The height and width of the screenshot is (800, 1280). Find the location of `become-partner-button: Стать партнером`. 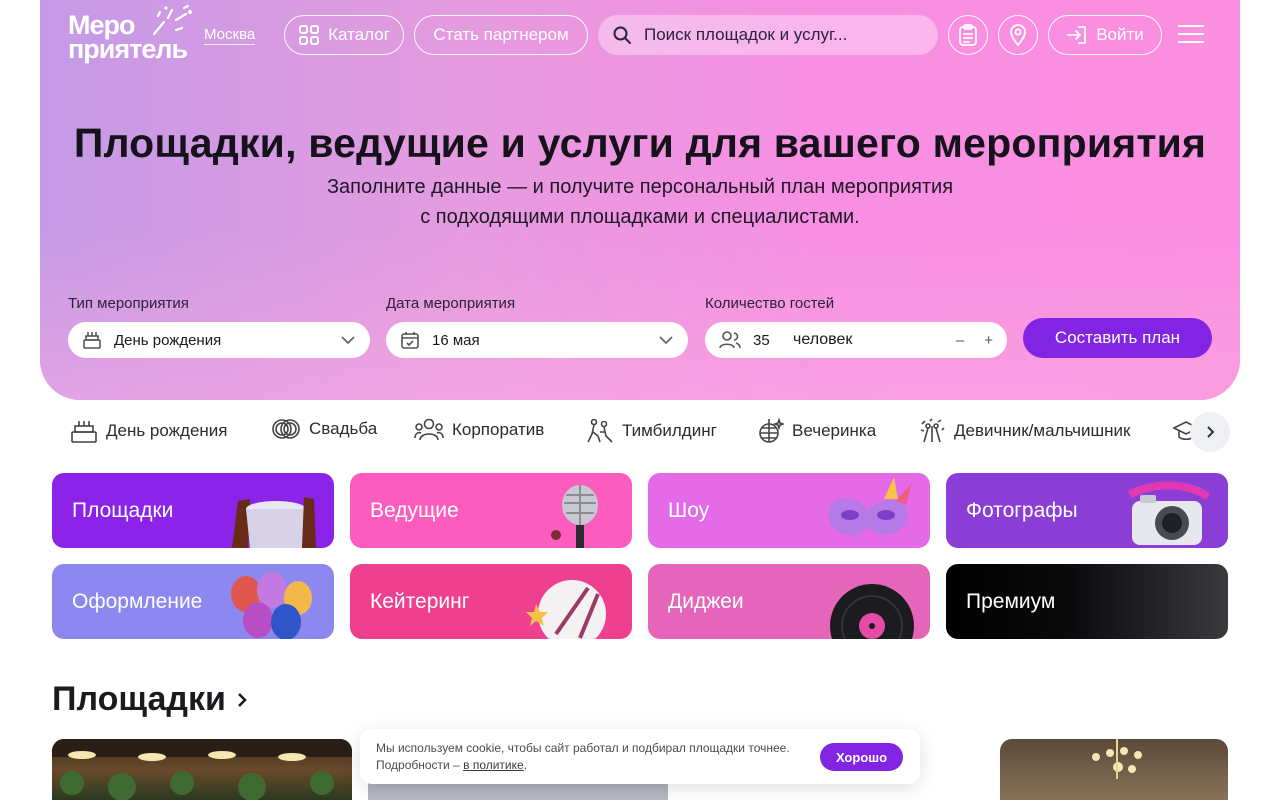

become-partner-button: Стать партнером is located at coordinates (501, 35).